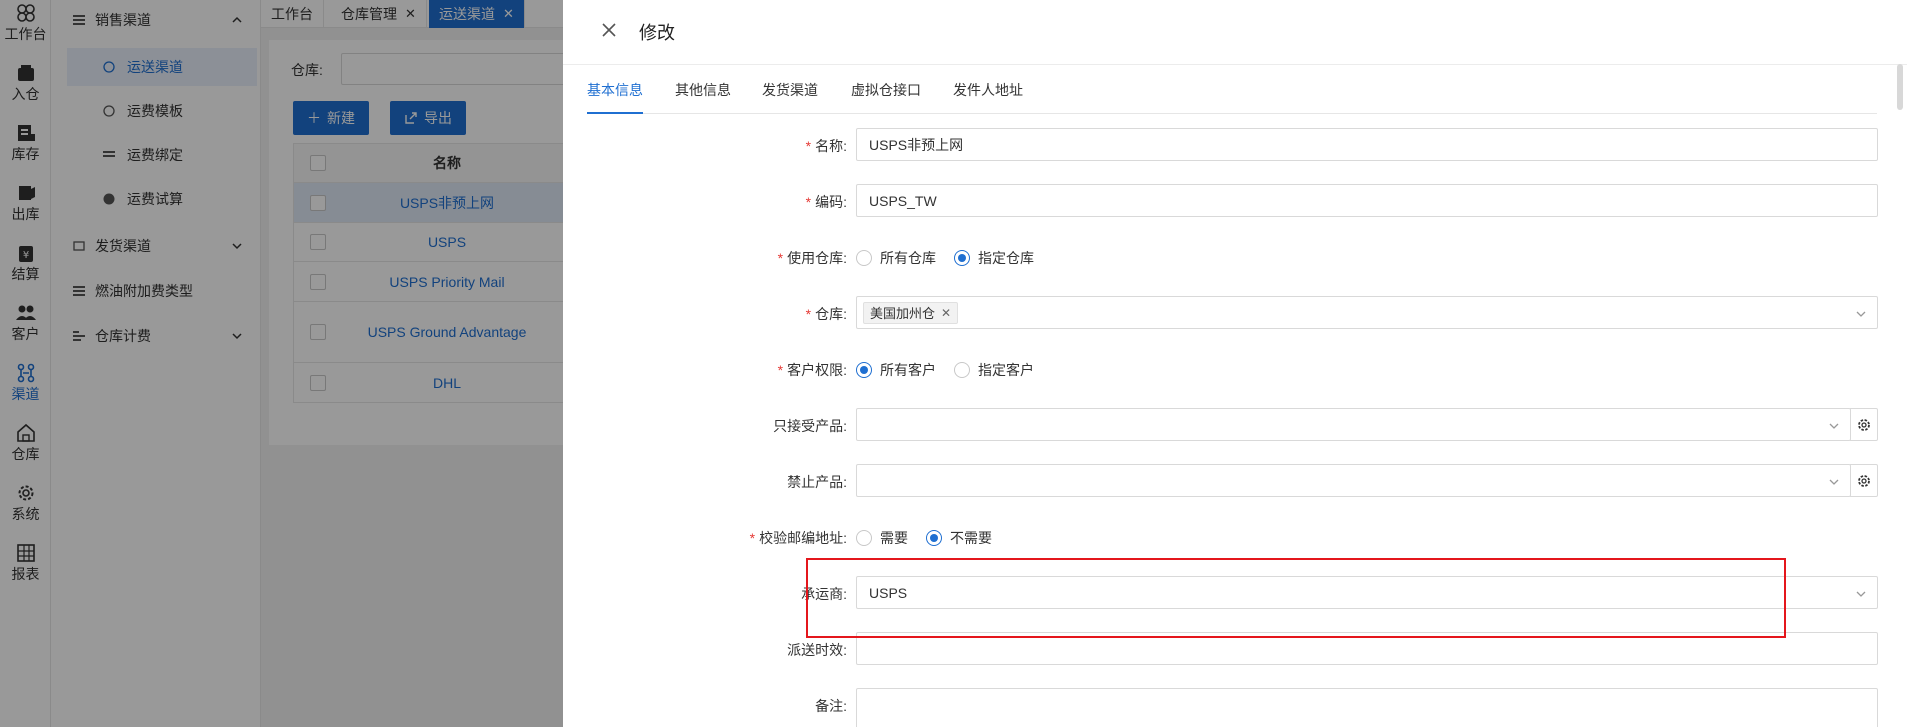 The height and width of the screenshot is (727, 1907). Describe the element at coordinates (826, 146) in the screenshot. I see `name-label: * 名称:` at that location.